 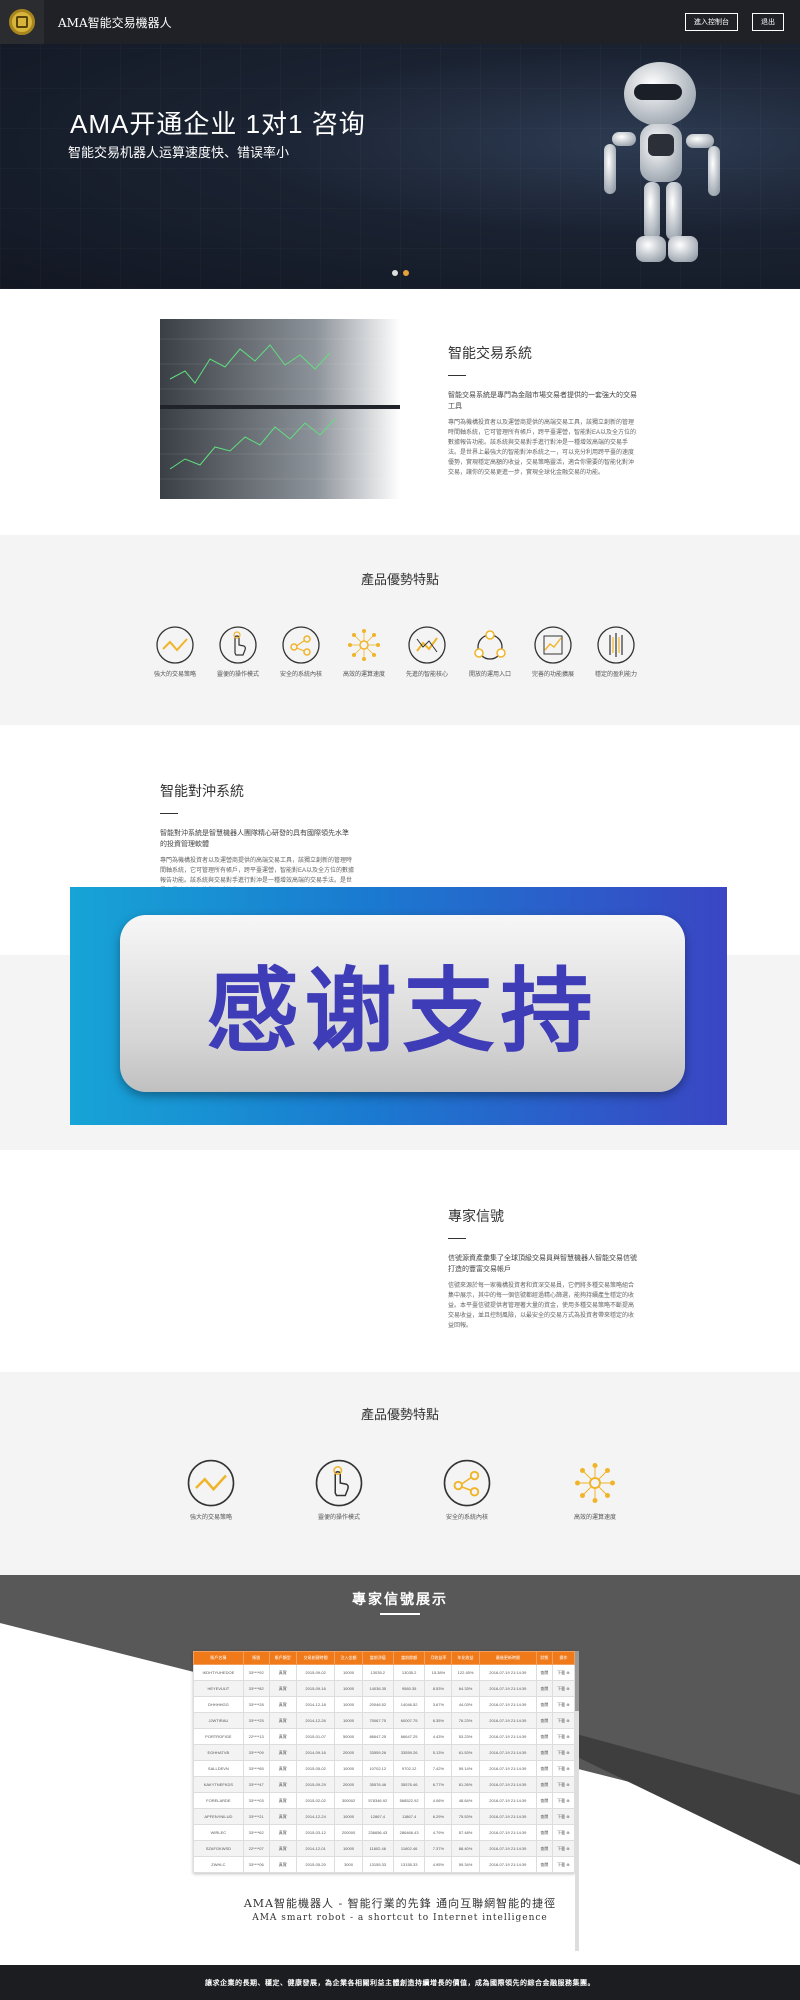 What do you see at coordinates (301, 675) in the screenshot?
I see `feature-label: 安全的系統內核` at bounding box center [301, 675].